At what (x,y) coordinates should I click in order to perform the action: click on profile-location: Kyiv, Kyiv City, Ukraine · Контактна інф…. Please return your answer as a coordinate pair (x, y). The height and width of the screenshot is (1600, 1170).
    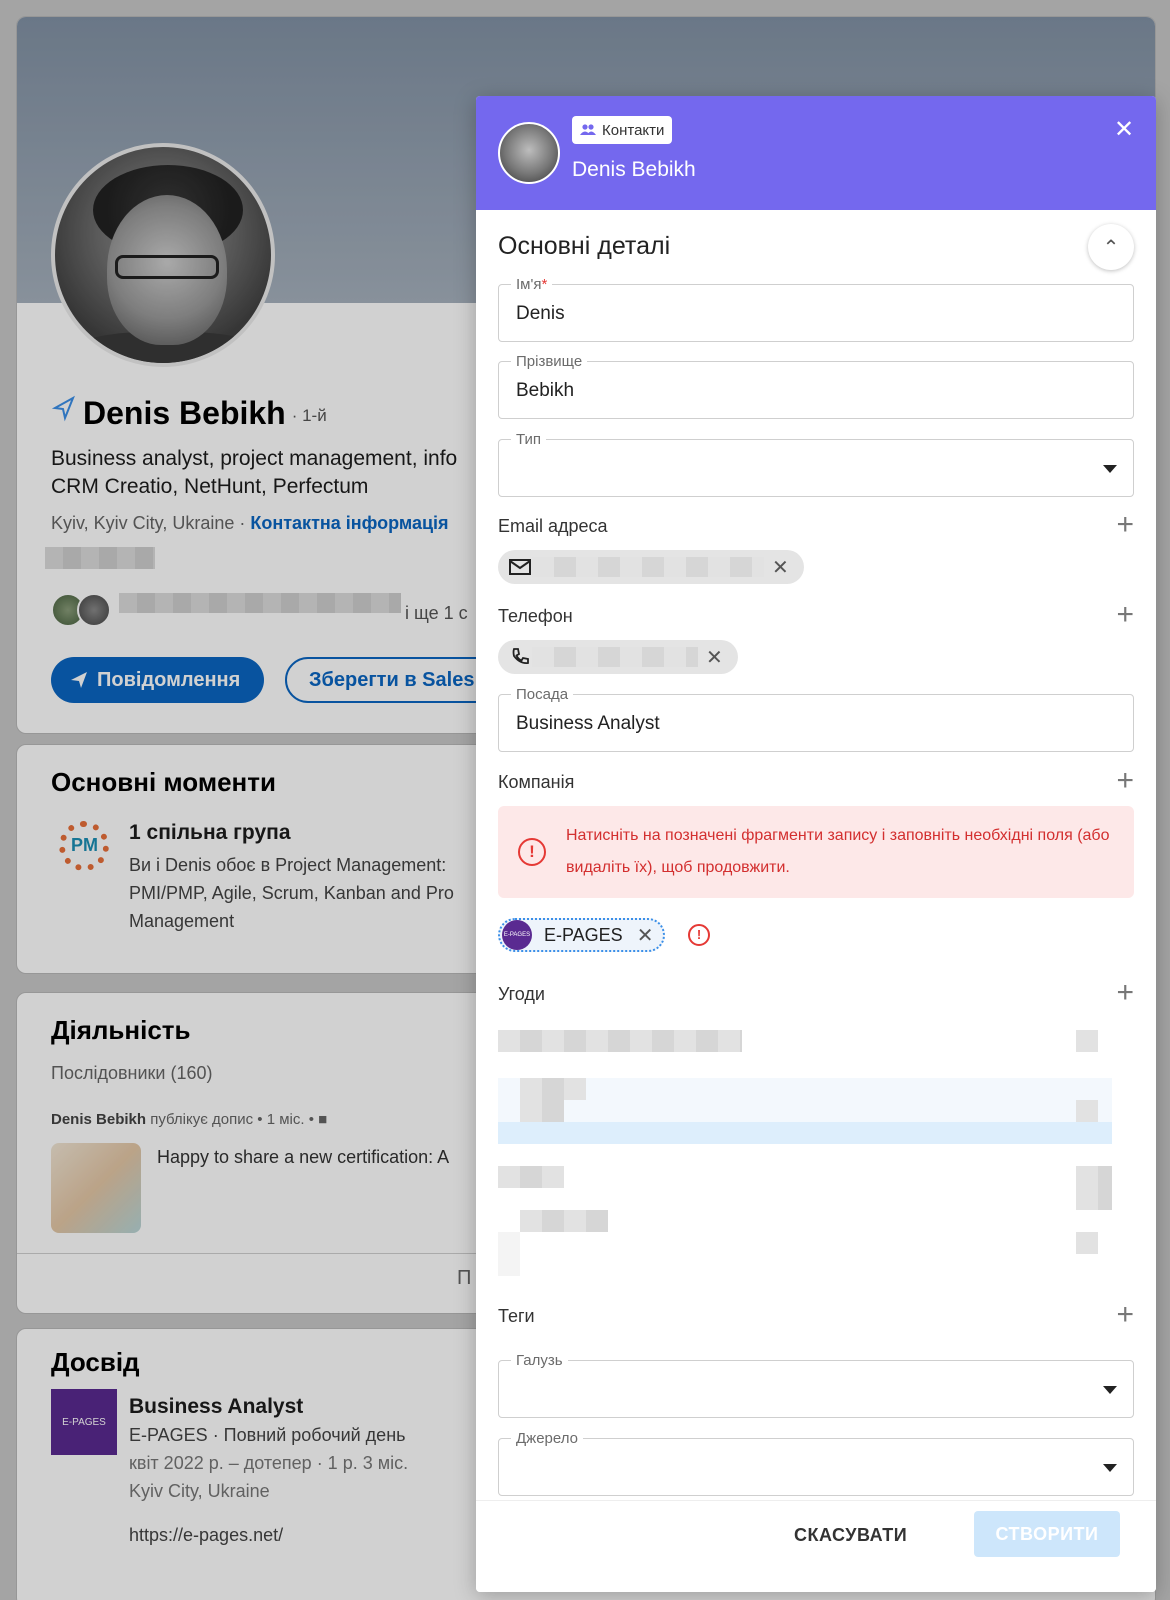
    Looking at the image, I should click on (250, 523).